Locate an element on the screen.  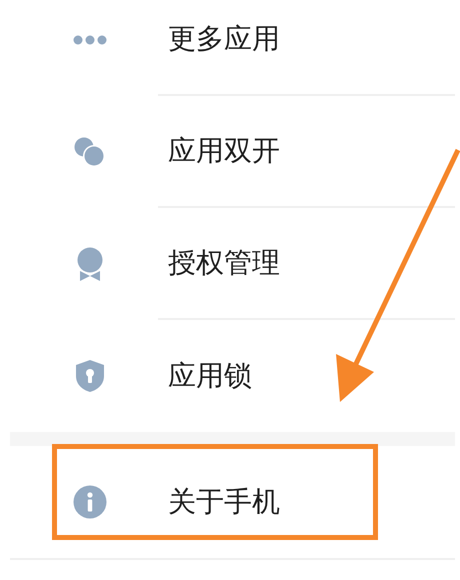
info-icon is located at coordinates (90, 502).